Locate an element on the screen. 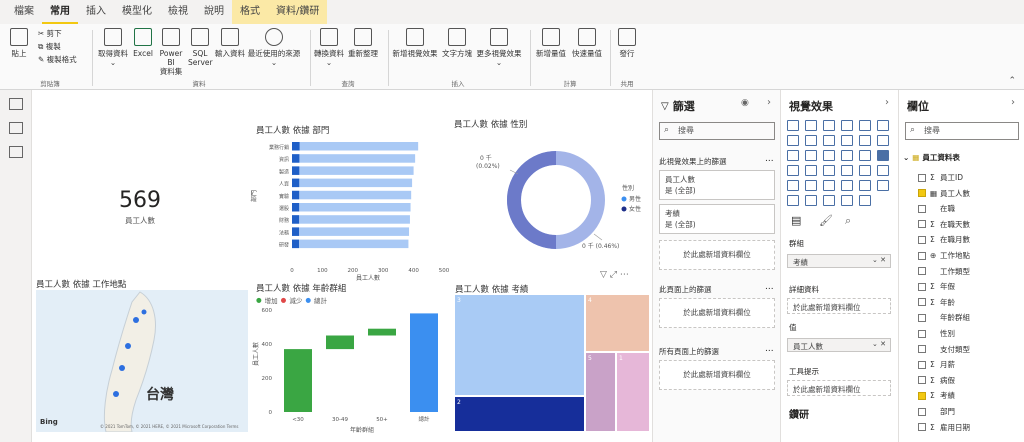 The width and height of the screenshot is (1024, 442). powerbi-dataset-button: Power BI 資料集 is located at coordinates (171, 52).